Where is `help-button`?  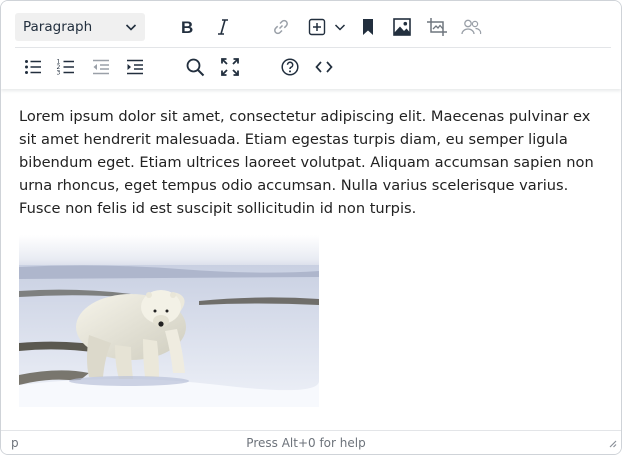
help-button is located at coordinates (290, 67).